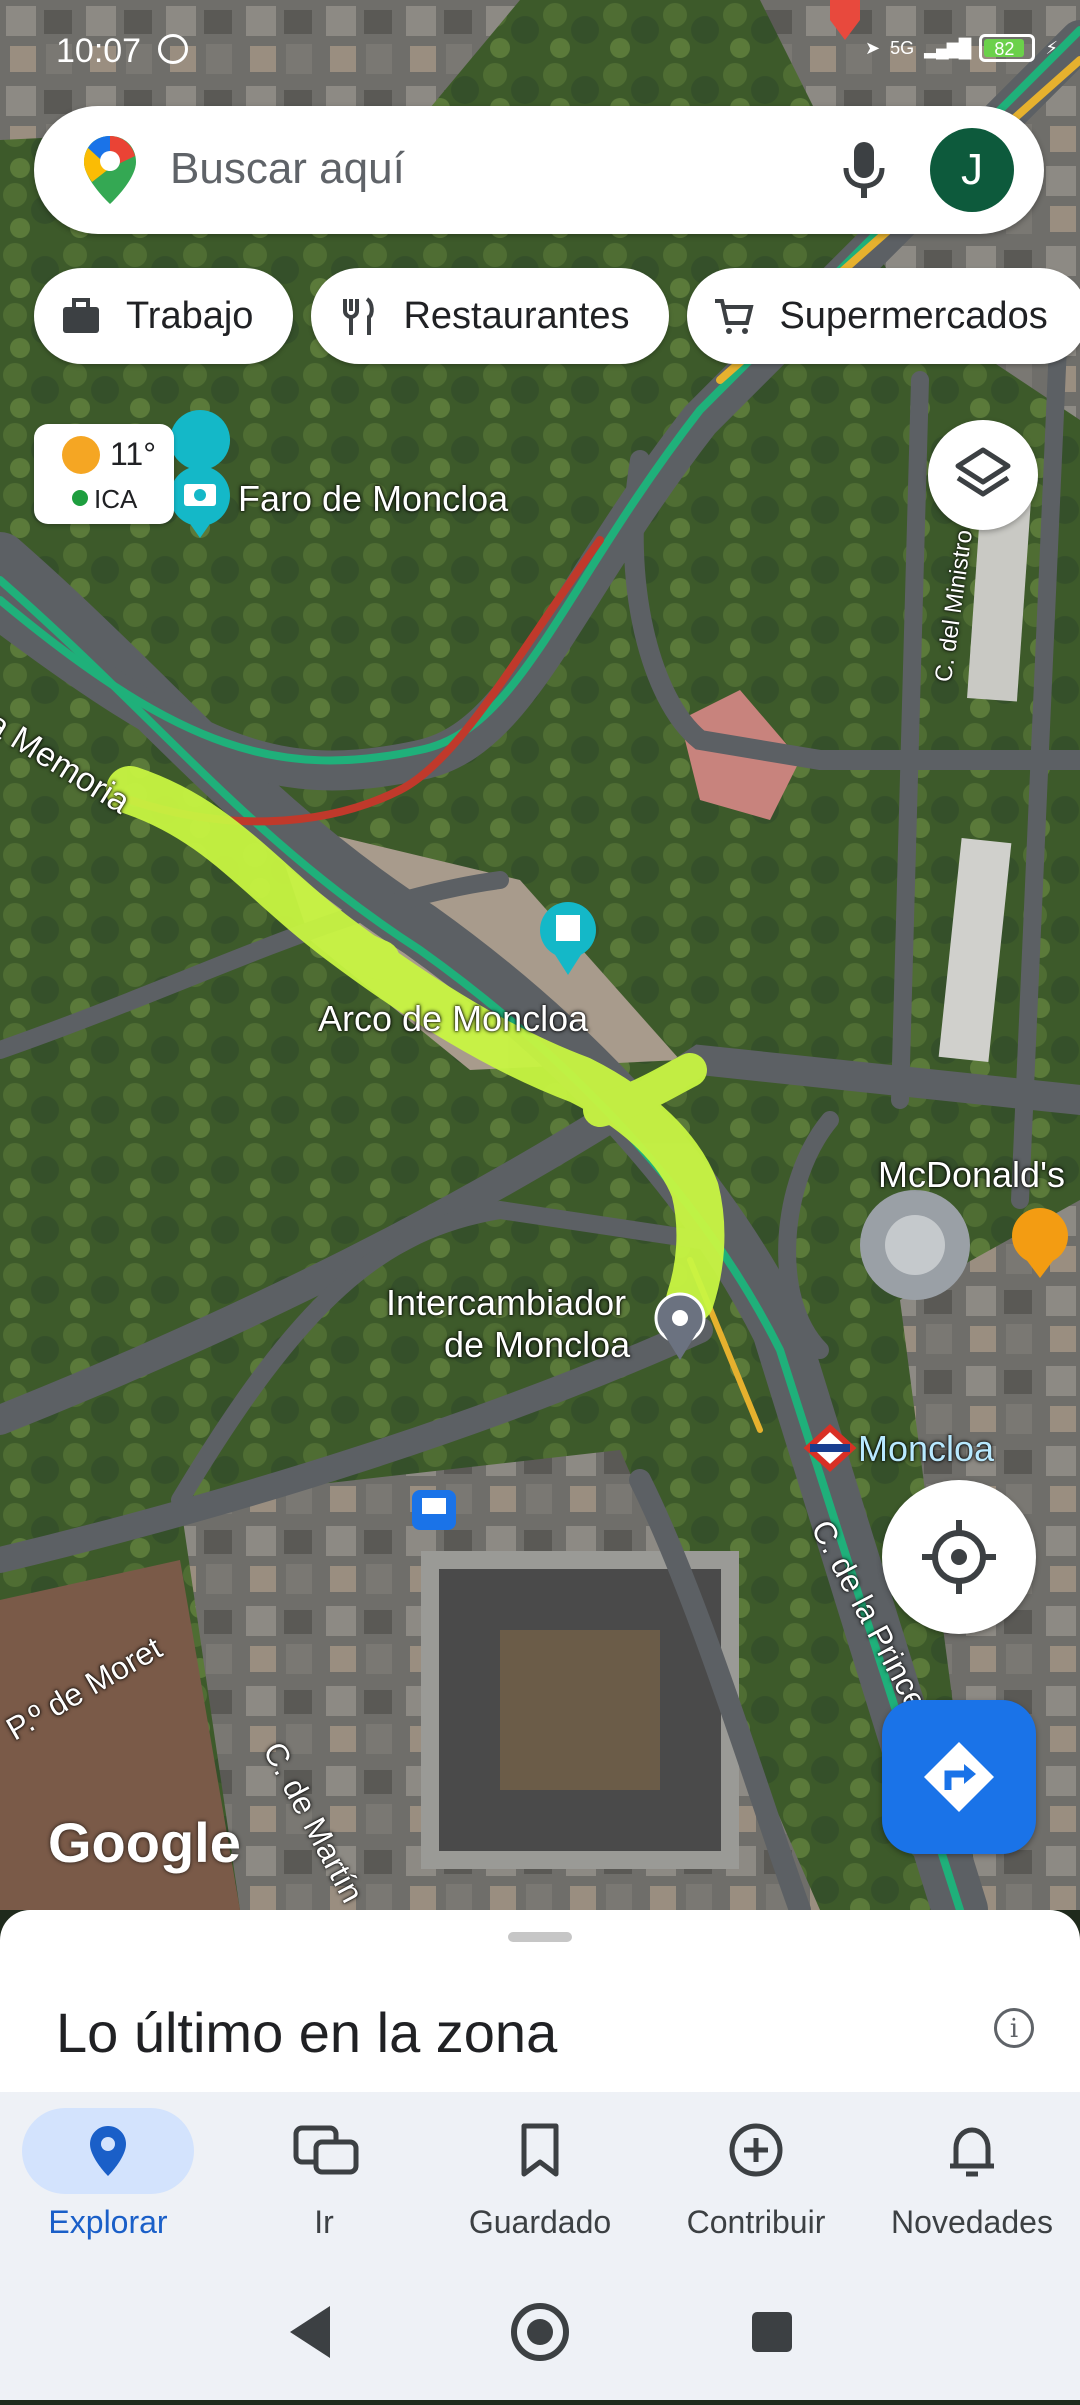 The height and width of the screenshot is (2405, 1080). Describe the element at coordinates (516, 315) in the screenshot. I see `chip-label: Restaurantes` at that location.